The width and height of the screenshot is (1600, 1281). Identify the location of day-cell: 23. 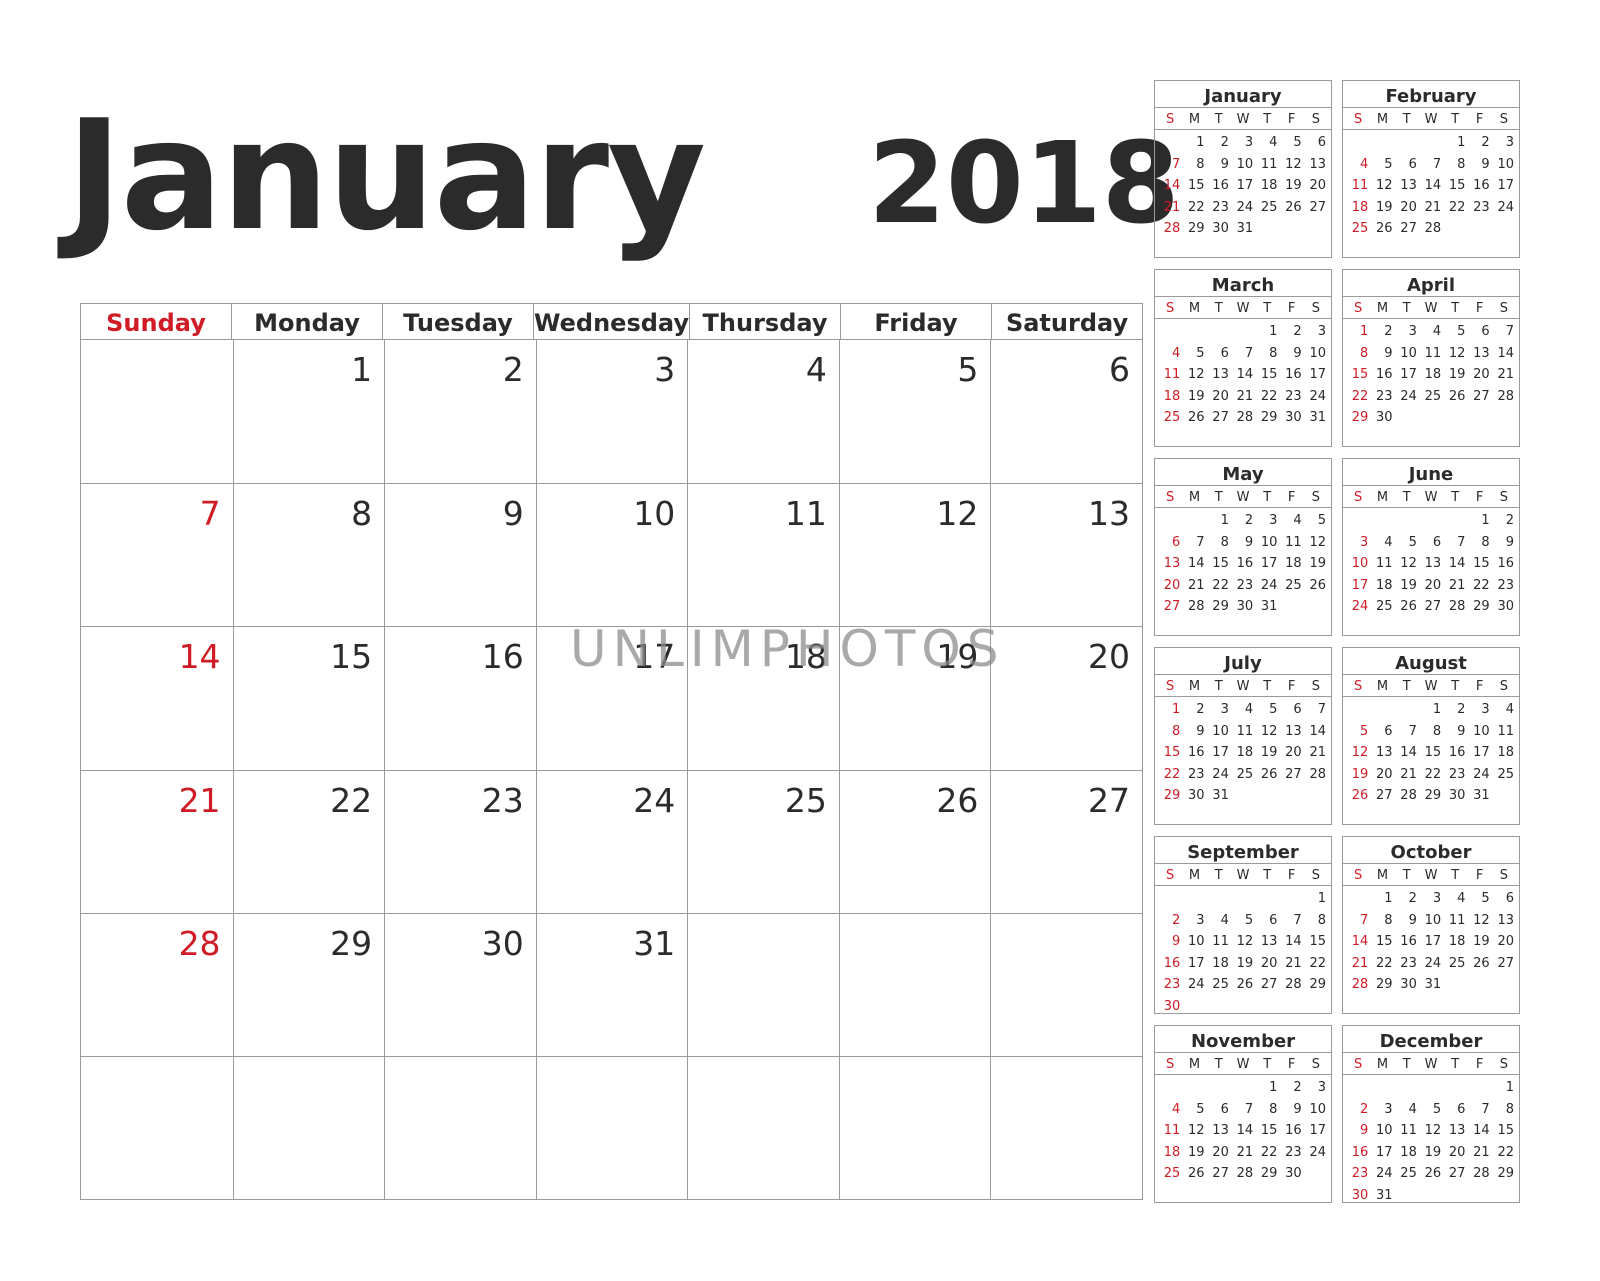
(460, 841).